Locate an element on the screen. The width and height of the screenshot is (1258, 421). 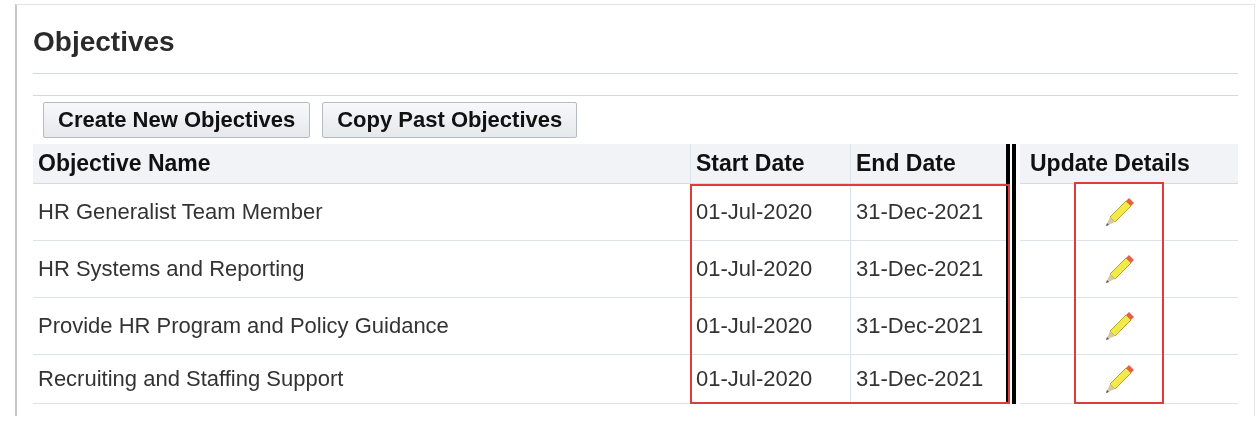
action-button: Create New Objectives is located at coordinates (177, 120).